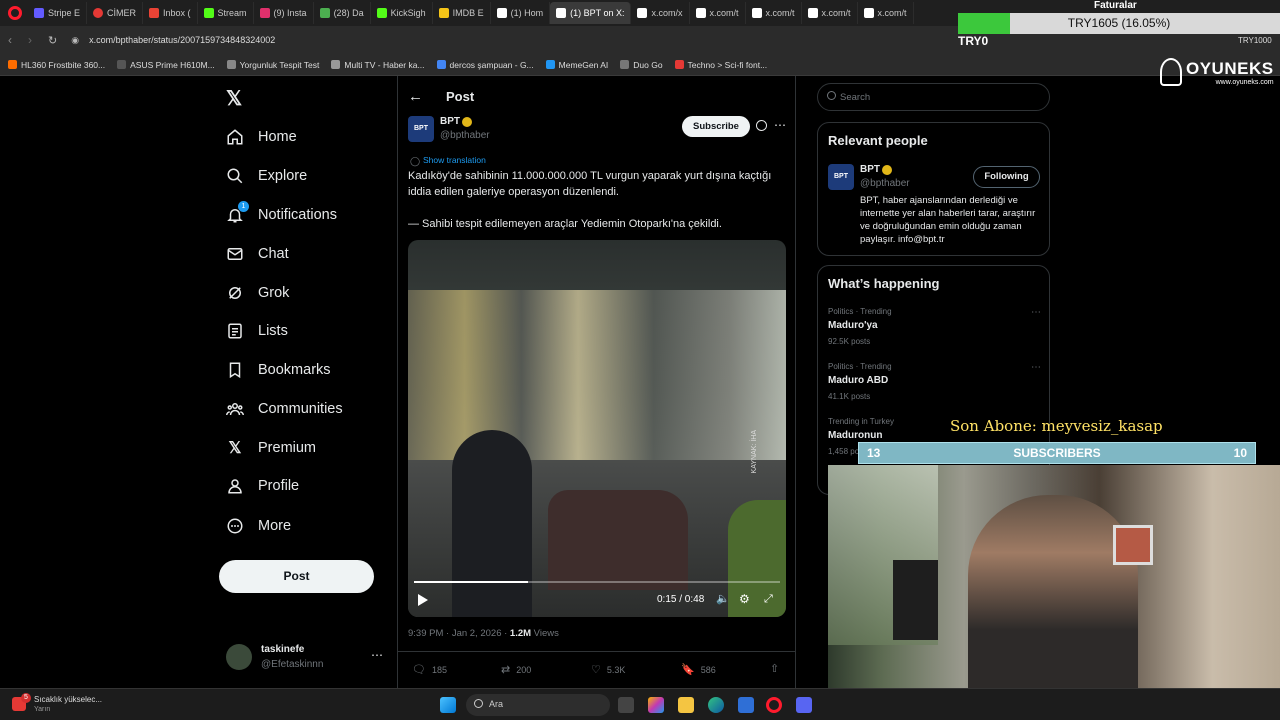 The width and height of the screenshot is (1280, 720). Describe the element at coordinates (583, 64) in the screenshot. I see `bookmark-label: MemeGen AI` at that location.